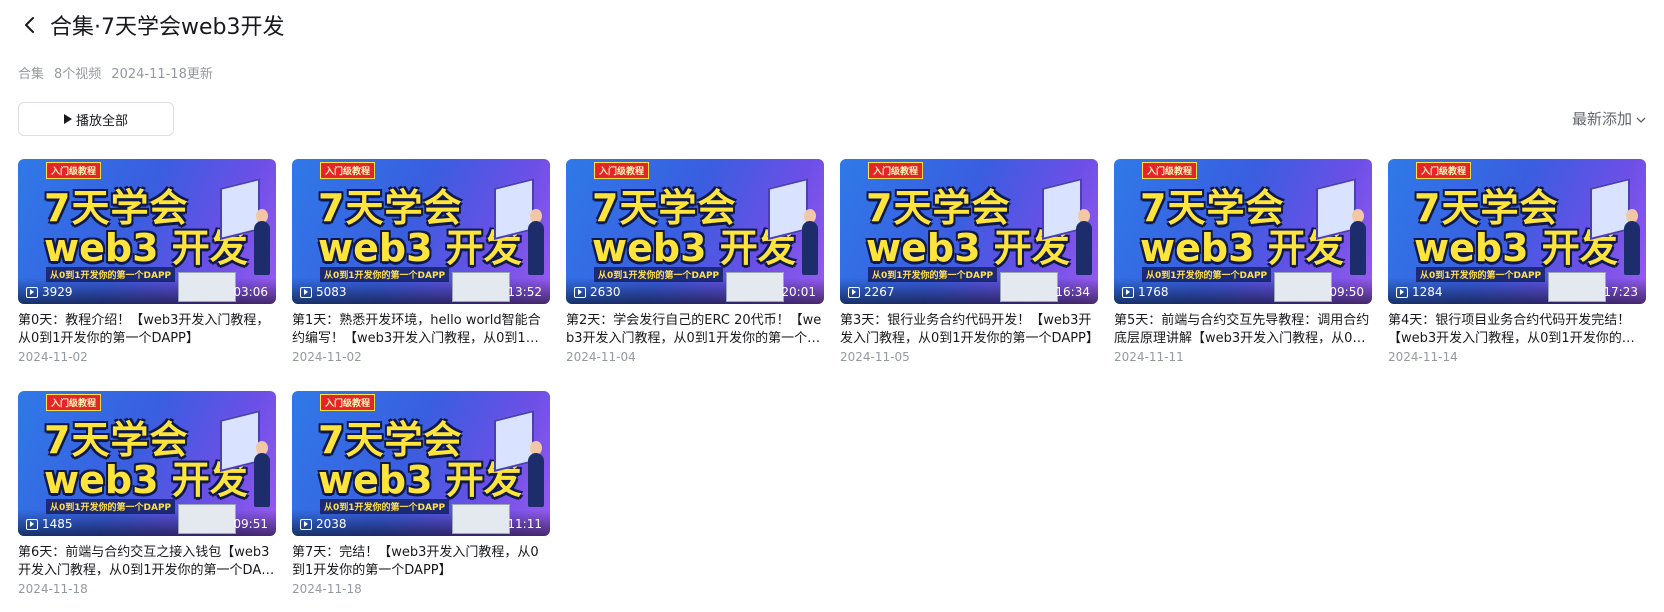  I want to click on video-duration: 03:06, so click(250, 292).